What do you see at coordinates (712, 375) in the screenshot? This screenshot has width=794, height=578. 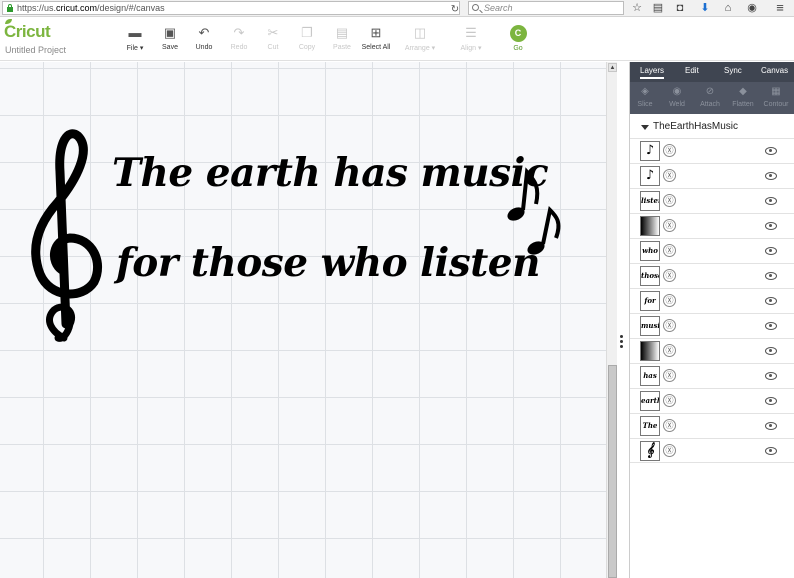 I see `layer-row: has Ⓧ` at bounding box center [712, 375].